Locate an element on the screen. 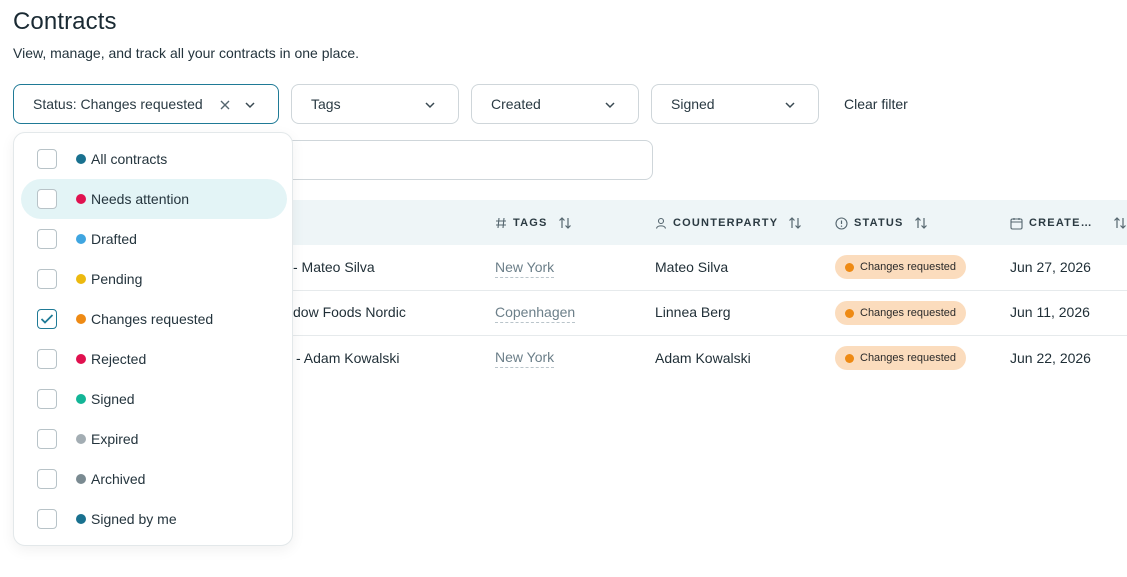  status-option-label: Changes requested is located at coordinates (152, 319).